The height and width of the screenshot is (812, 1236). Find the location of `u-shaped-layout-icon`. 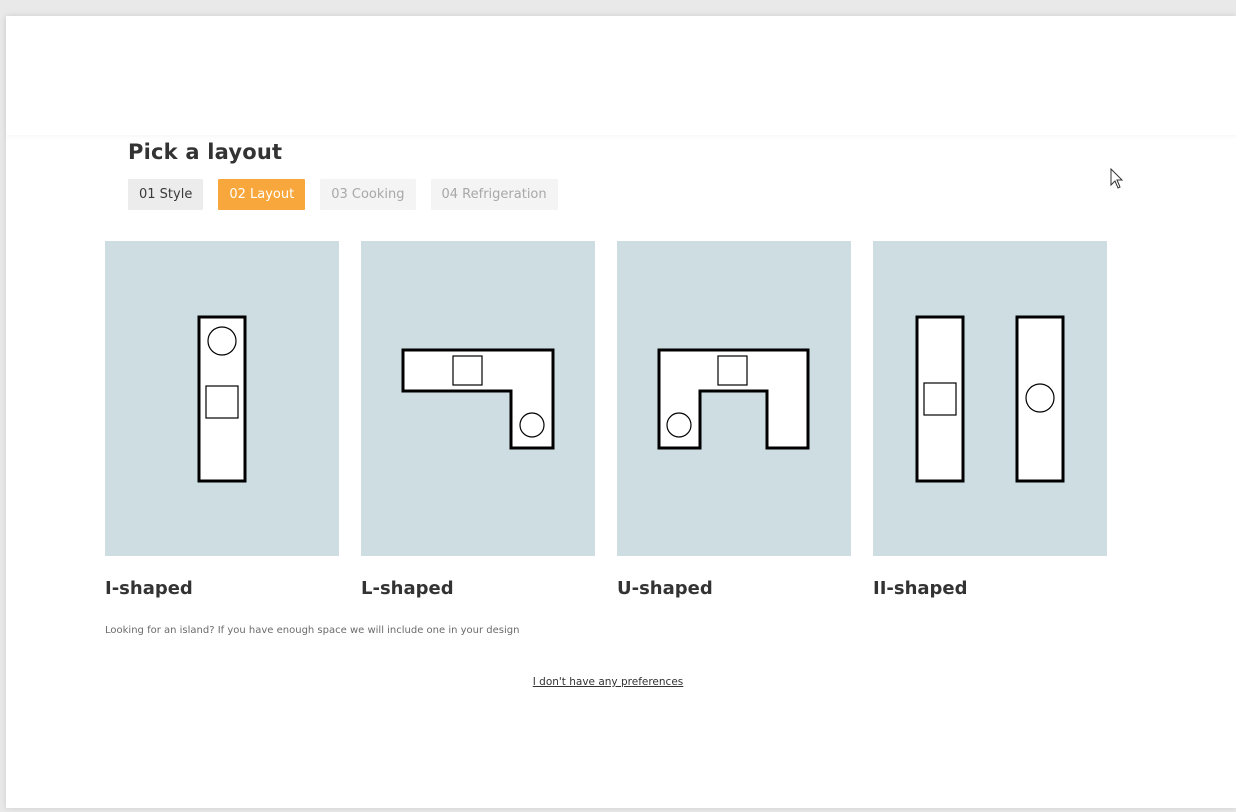

u-shaped-layout-icon is located at coordinates (733, 399).